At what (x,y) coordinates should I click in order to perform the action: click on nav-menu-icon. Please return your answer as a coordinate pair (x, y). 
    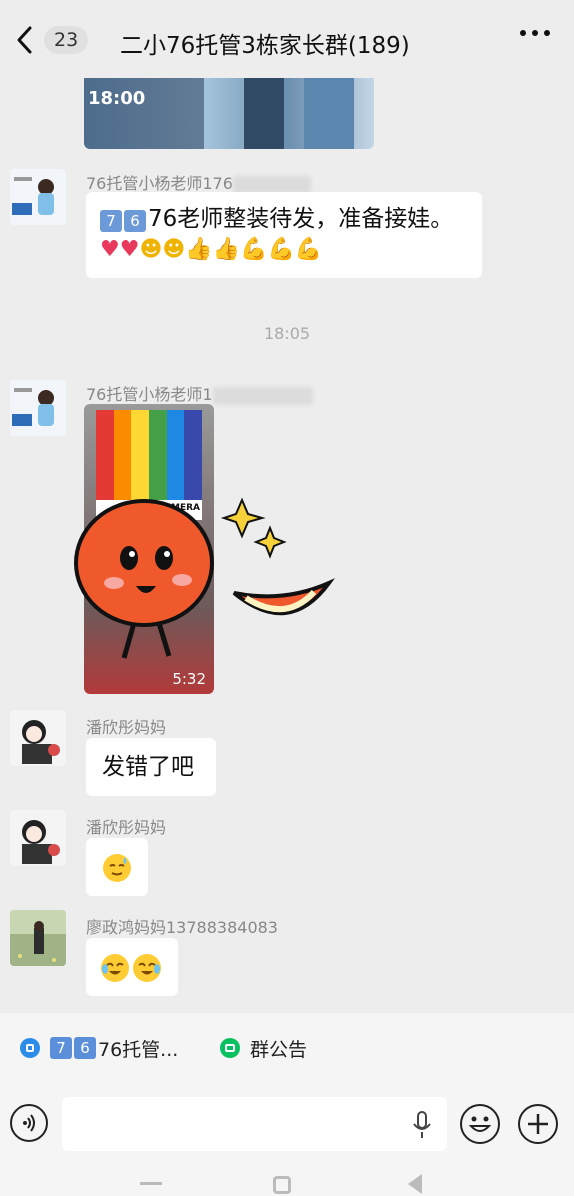
    Looking at the image, I should click on (151, 1183).